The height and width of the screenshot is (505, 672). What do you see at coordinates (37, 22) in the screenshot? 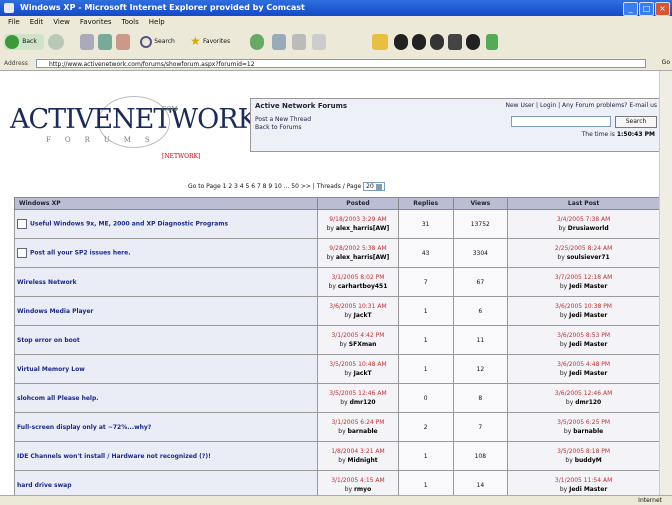
I see `menu-edit: Edit` at bounding box center [37, 22].